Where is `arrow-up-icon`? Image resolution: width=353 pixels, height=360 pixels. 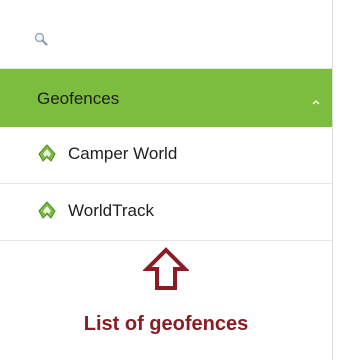 arrow-up-icon is located at coordinates (166, 269).